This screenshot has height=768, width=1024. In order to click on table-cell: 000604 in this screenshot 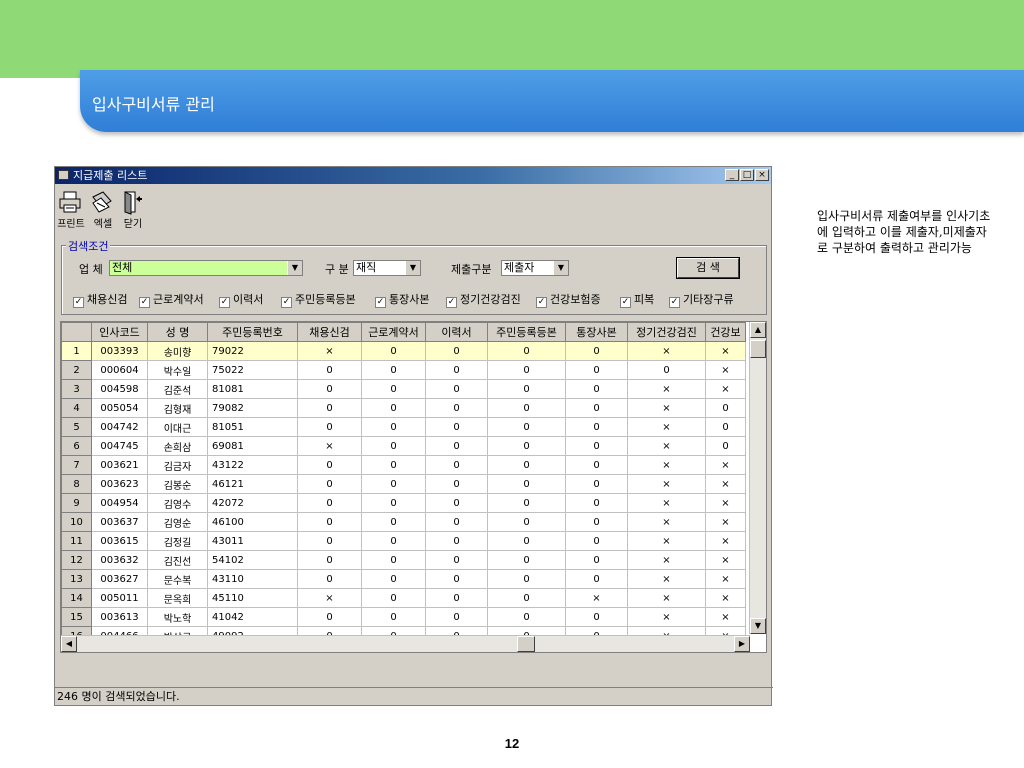, I will do `click(119, 370)`.